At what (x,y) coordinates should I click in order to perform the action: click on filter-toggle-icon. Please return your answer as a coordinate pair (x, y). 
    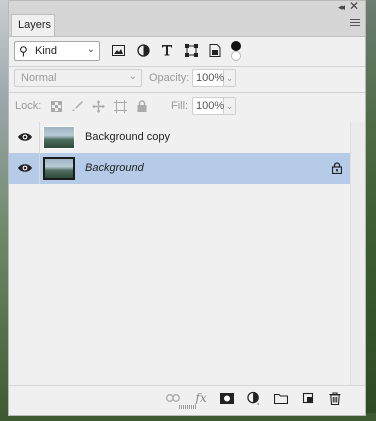
    Looking at the image, I should click on (236, 51).